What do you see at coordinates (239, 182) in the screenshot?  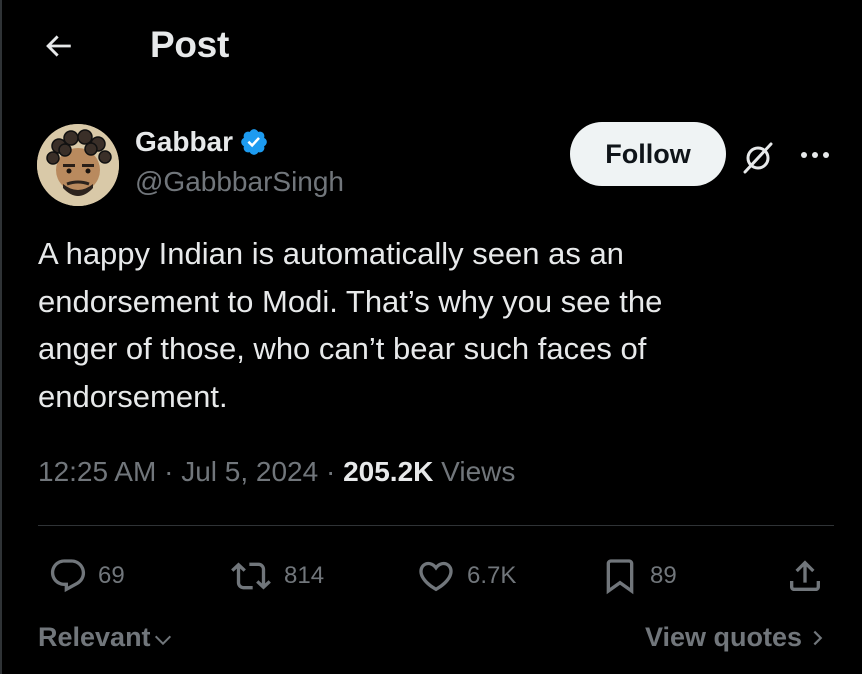 I see `author-handle: @GabbbarSingh` at bounding box center [239, 182].